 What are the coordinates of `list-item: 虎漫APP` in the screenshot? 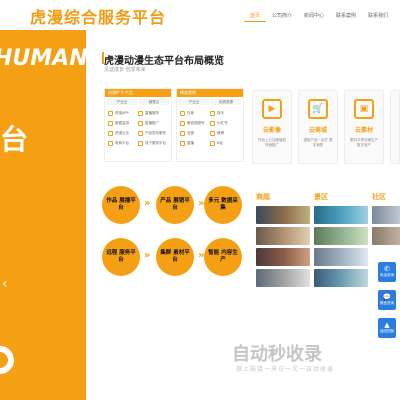 It's located at (123, 113).